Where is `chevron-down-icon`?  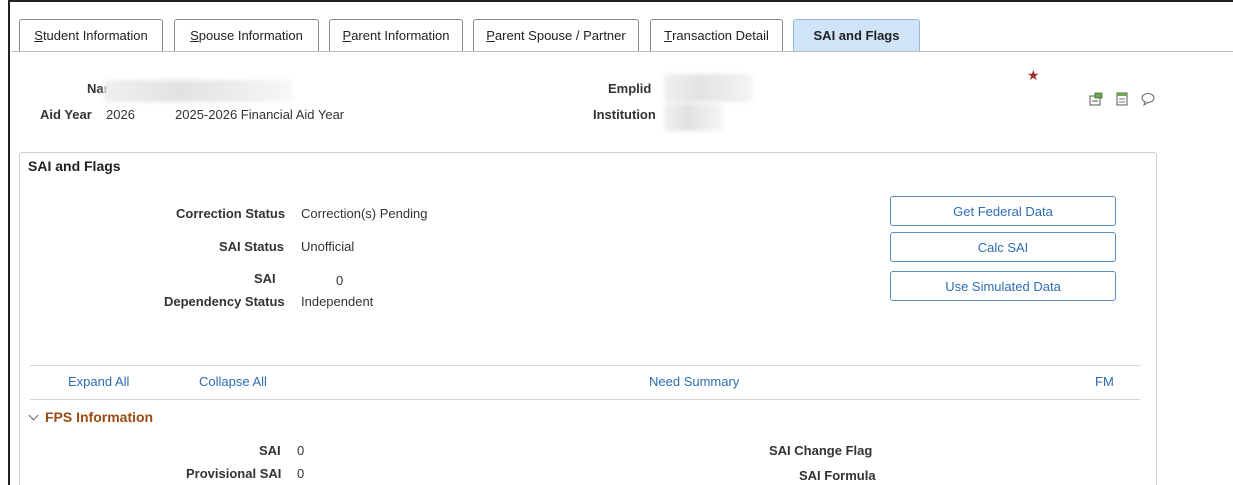 chevron-down-icon is located at coordinates (33, 415).